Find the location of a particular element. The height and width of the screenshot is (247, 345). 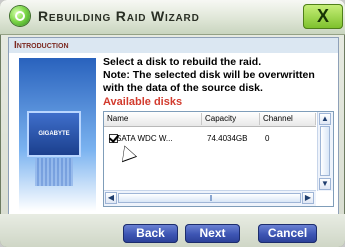

vertical-scrollbar: ▲ ▼ is located at coordinates (325, 151).